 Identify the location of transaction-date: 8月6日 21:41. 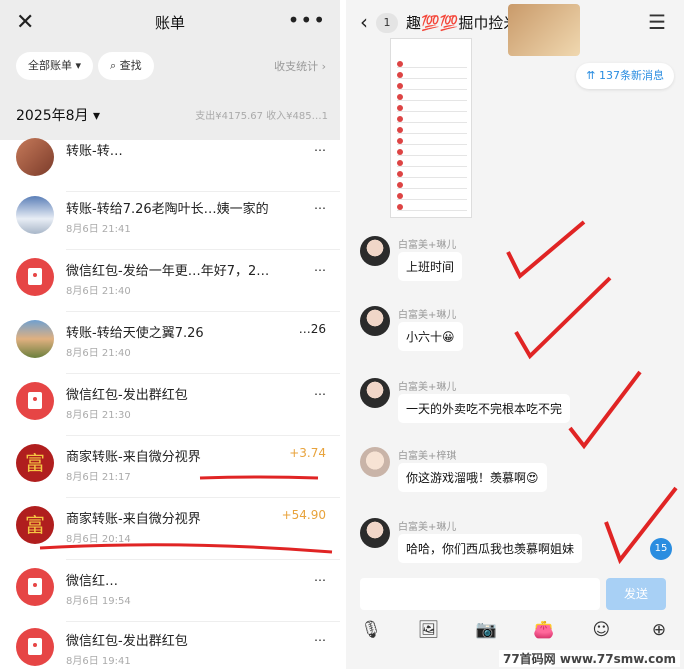
(98, 229).